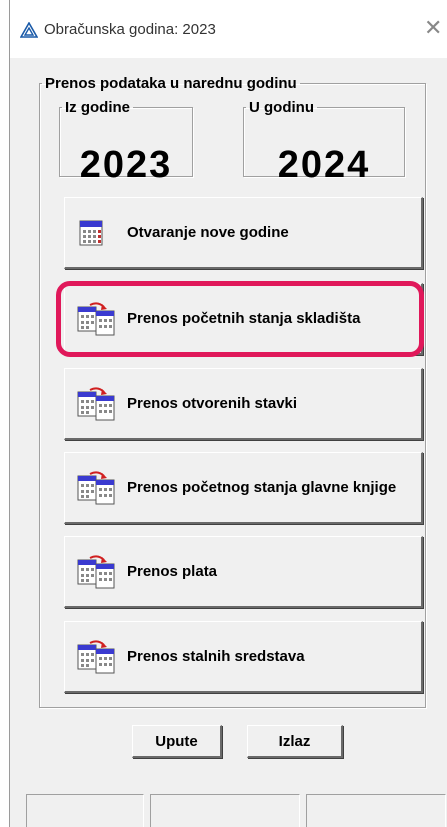  I want to click on help-button-label: Upute, so click(176, 741).